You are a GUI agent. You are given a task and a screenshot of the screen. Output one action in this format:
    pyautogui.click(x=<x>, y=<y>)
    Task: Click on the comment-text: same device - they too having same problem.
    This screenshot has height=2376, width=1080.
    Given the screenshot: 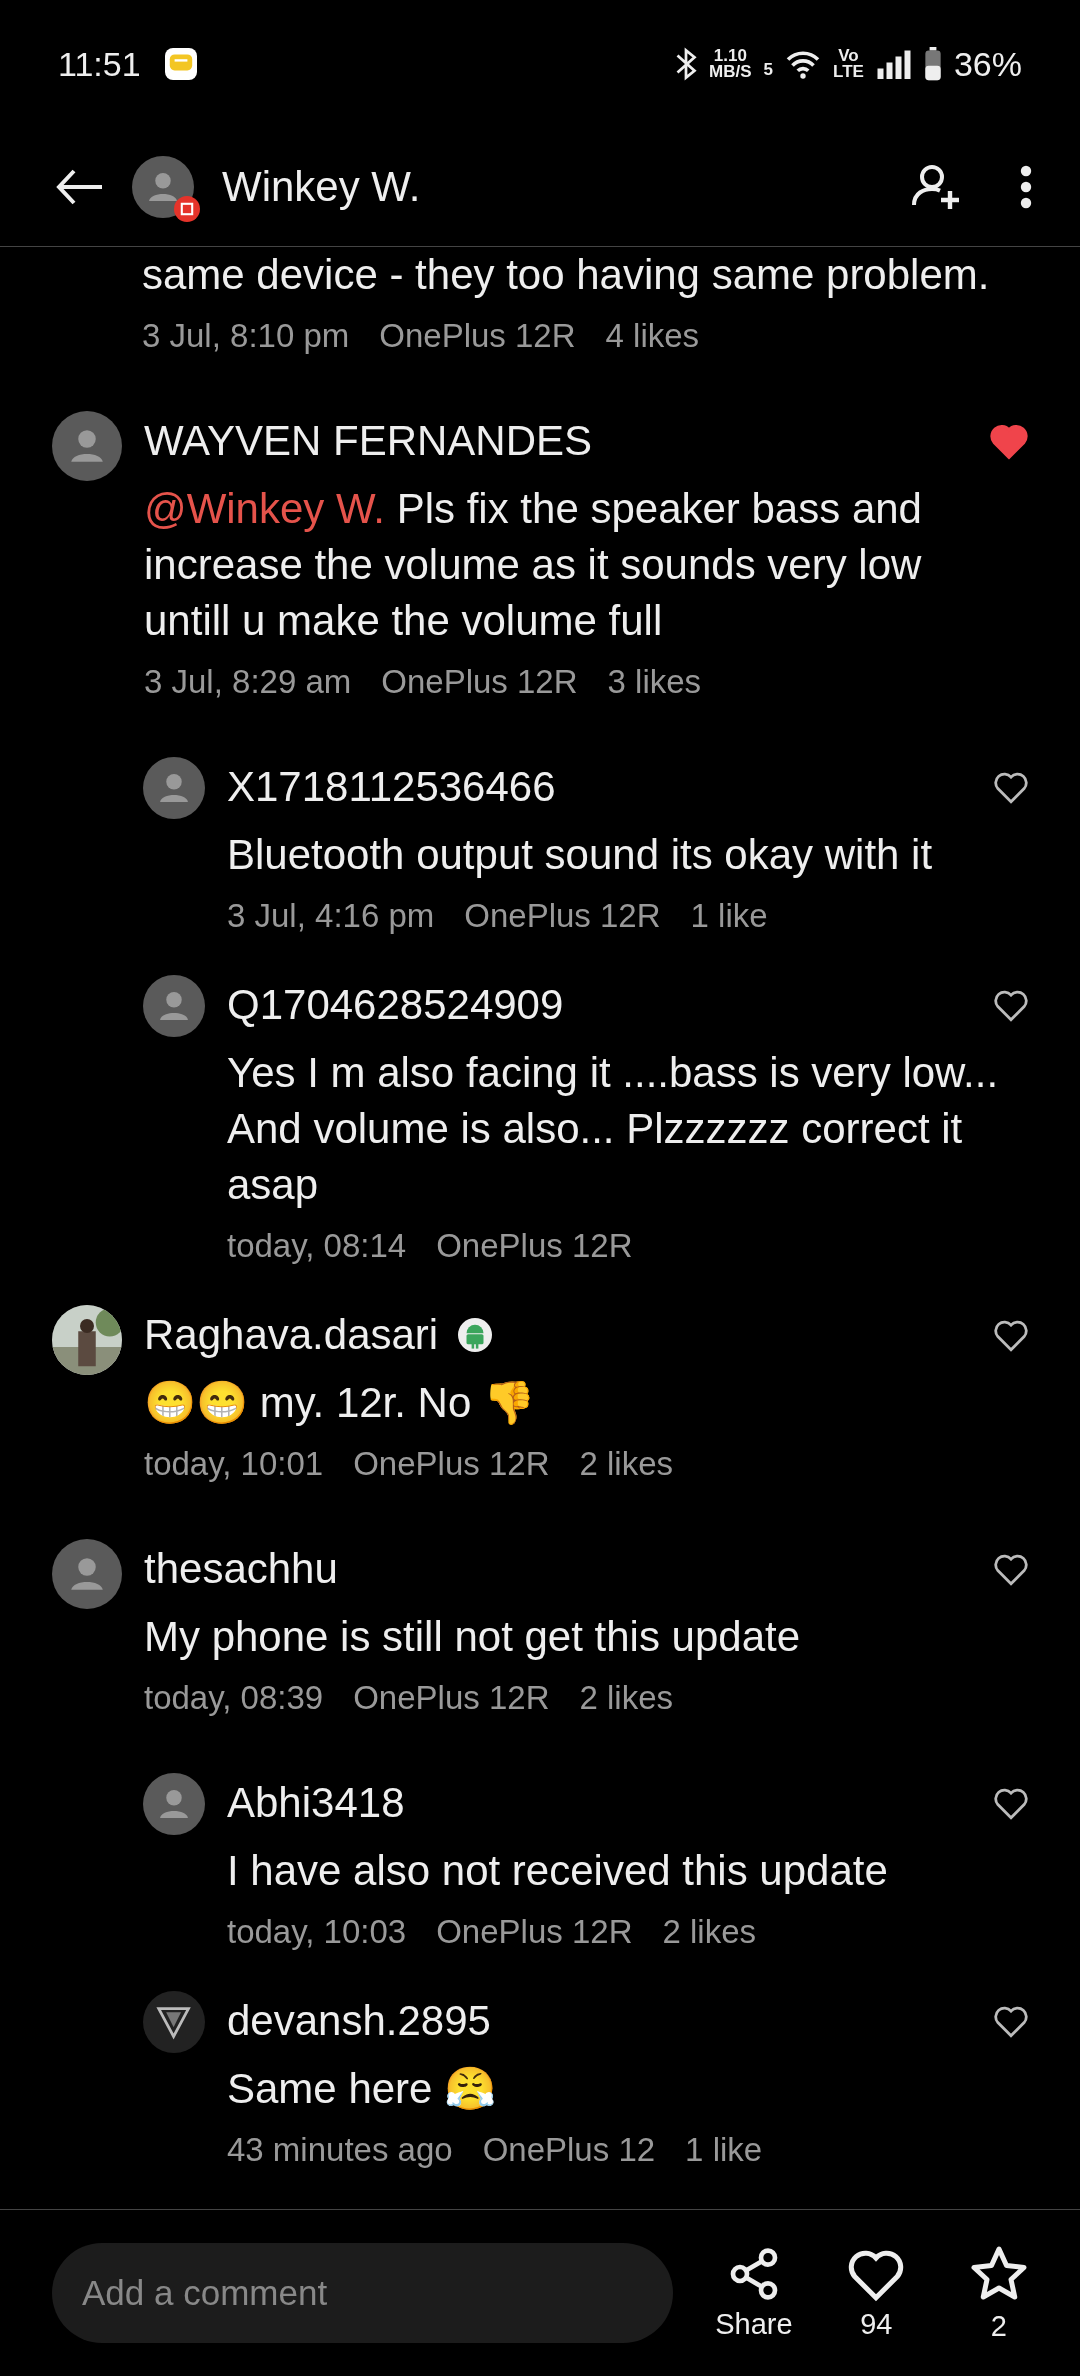 What is the action you would take?
    pyautogui.click(x=566, y=275)
    